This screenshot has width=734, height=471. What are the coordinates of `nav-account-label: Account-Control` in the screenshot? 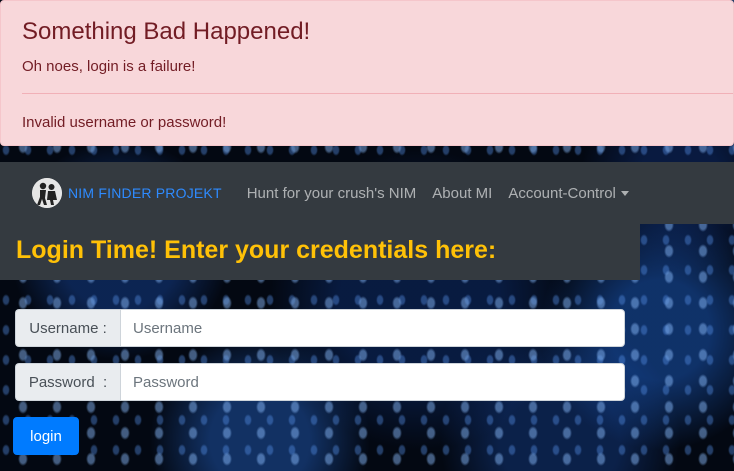 It's located at (562, 193).